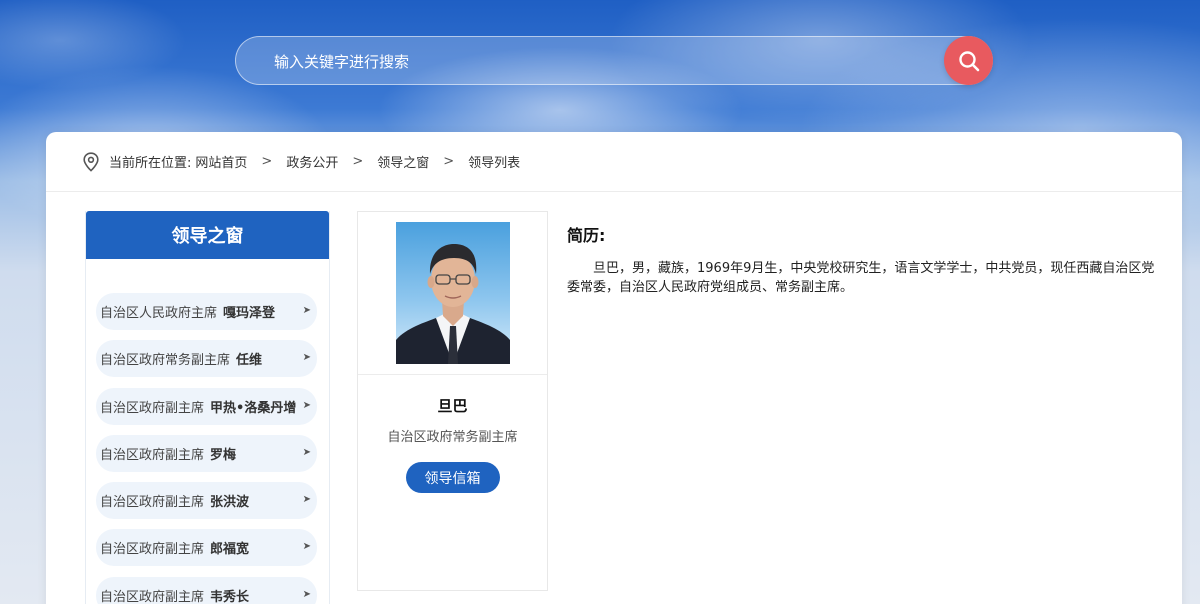  I want to click on search-input, so click(574, 62).